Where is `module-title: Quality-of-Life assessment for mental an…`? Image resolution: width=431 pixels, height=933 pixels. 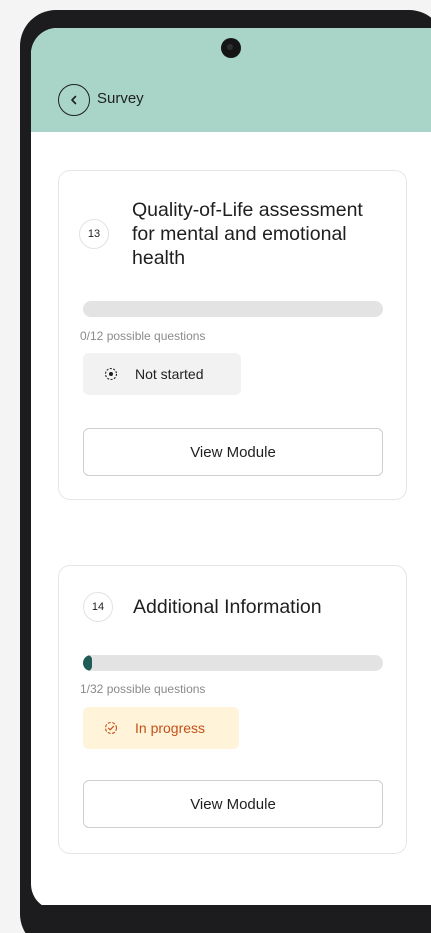 module-title: Quality-of-Life assessment for mental an… is located at coordinates (247, 234).